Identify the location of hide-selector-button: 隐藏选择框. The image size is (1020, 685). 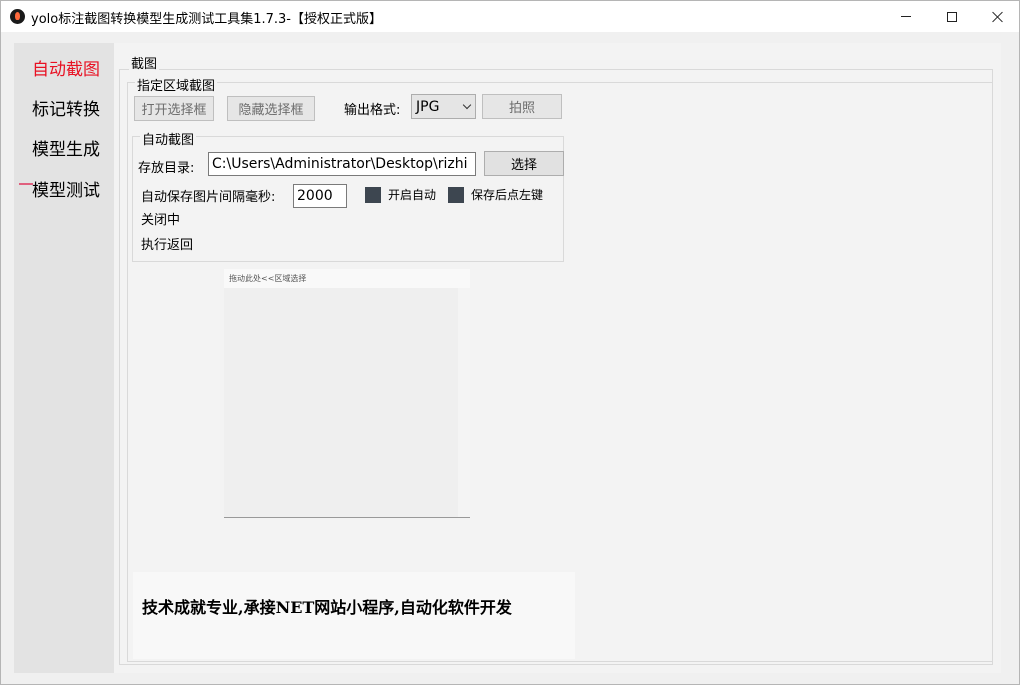
(271, 108).